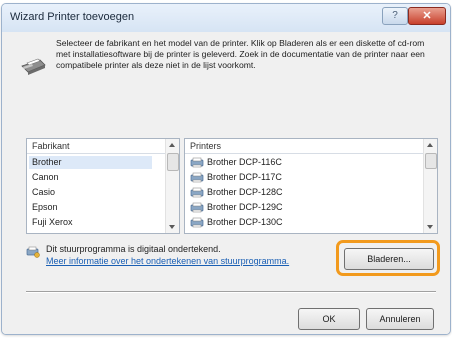 The height and width of the screenshot is (338, 452). Describe the element at coordinates (304, 146) in the screenshot. I see `printer-column-header: Printers` at that location.